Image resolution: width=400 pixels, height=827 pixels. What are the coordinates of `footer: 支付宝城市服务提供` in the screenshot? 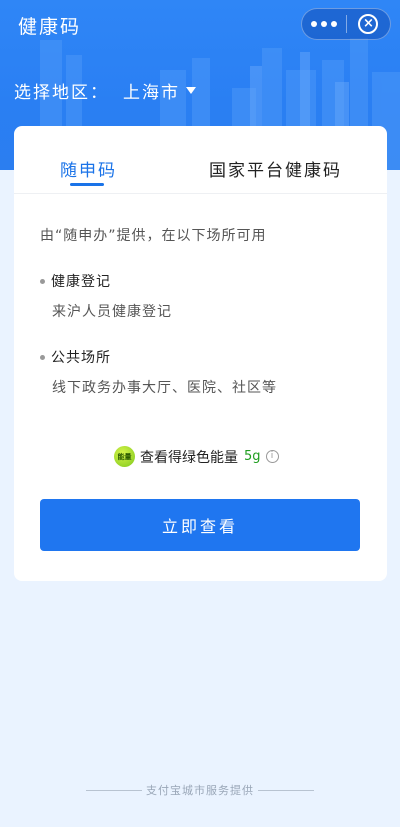 It's located at (200, 790).